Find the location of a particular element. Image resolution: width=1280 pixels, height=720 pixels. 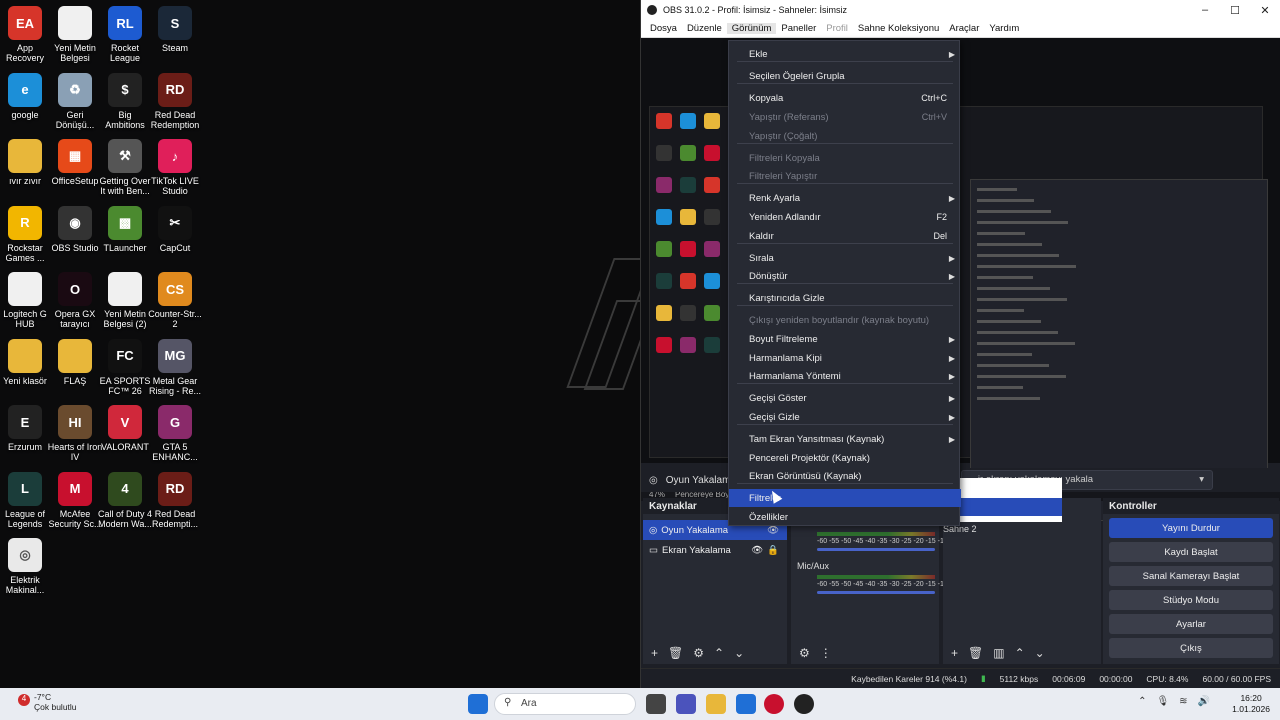

weather-icon: 4 is located at coordinates (24, 700).